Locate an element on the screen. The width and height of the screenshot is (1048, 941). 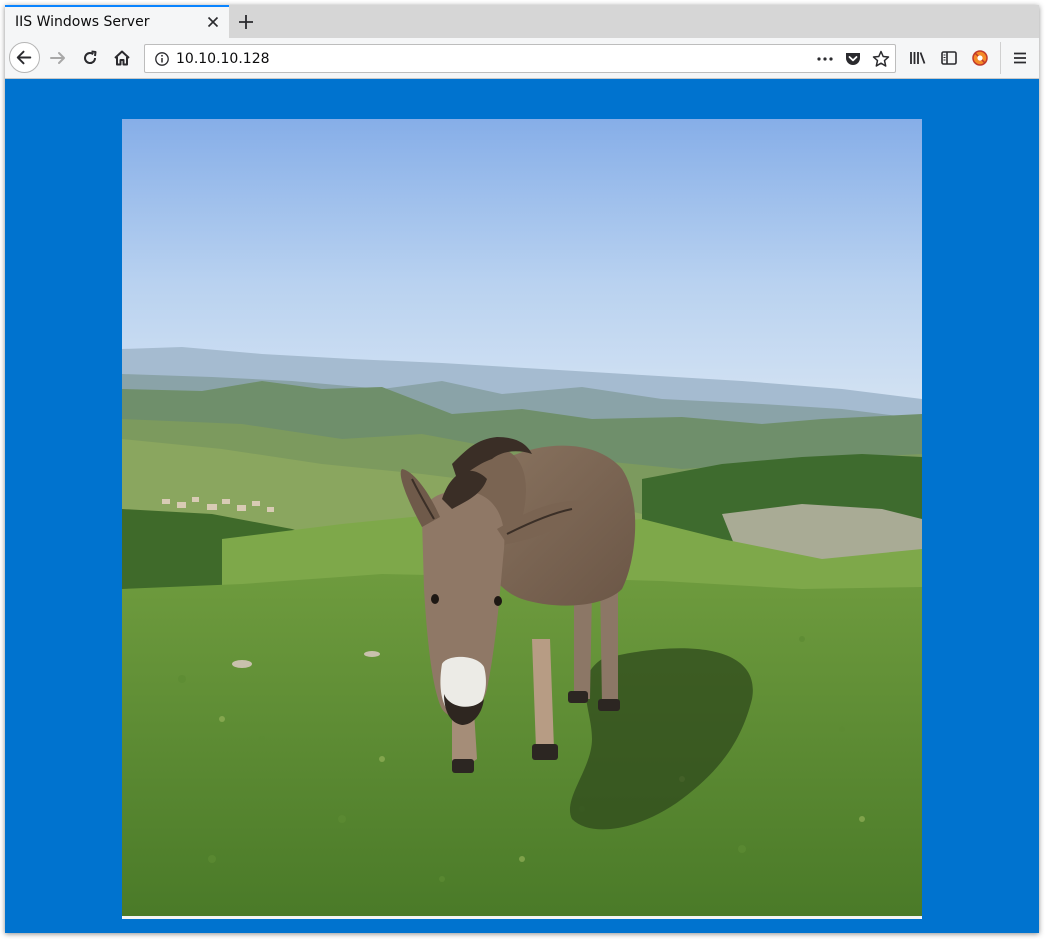
address-bar: 10.10.10.128 is located at coordinates (520, 58).